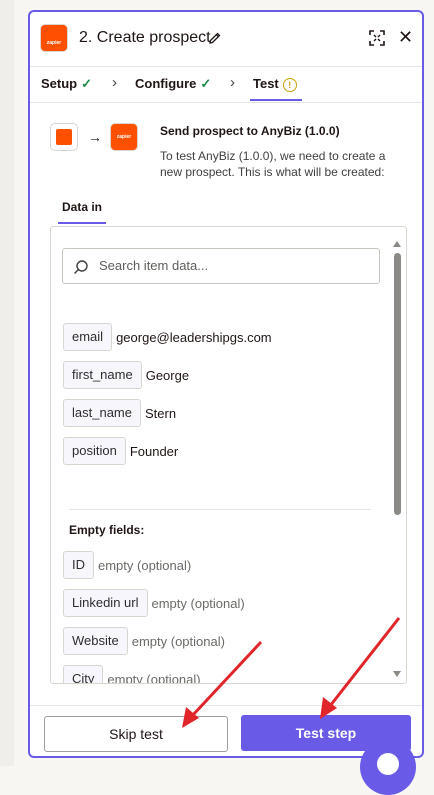 Image resolution: width=434 pixels, height=795 pixels. Describe the element at coordinates (105, 603) in the screenshot. I see `field-key: Linkedin url` at that location.